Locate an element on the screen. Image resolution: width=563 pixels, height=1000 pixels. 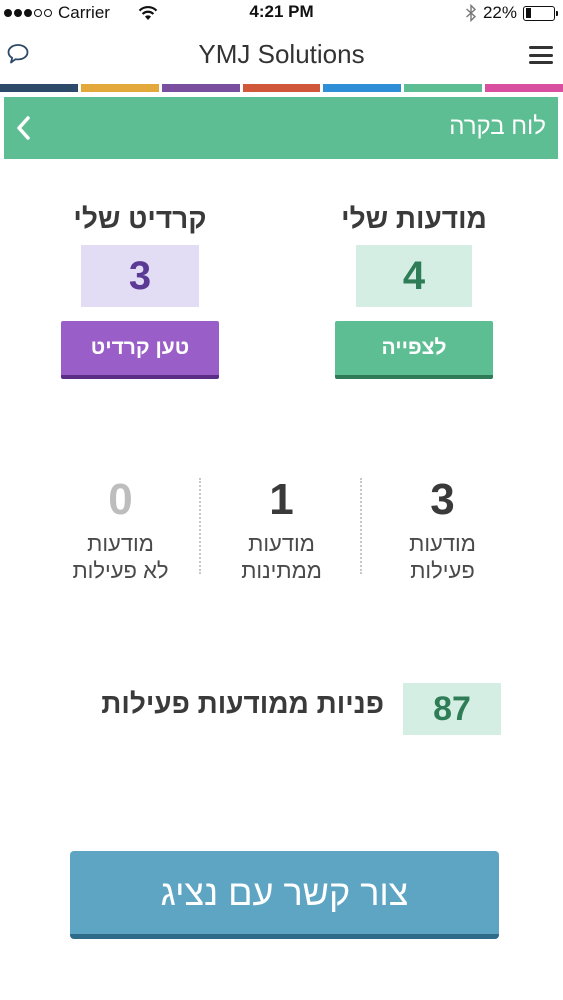
my-ads-label: מודעות שלי is located at coordinates (414, 218).